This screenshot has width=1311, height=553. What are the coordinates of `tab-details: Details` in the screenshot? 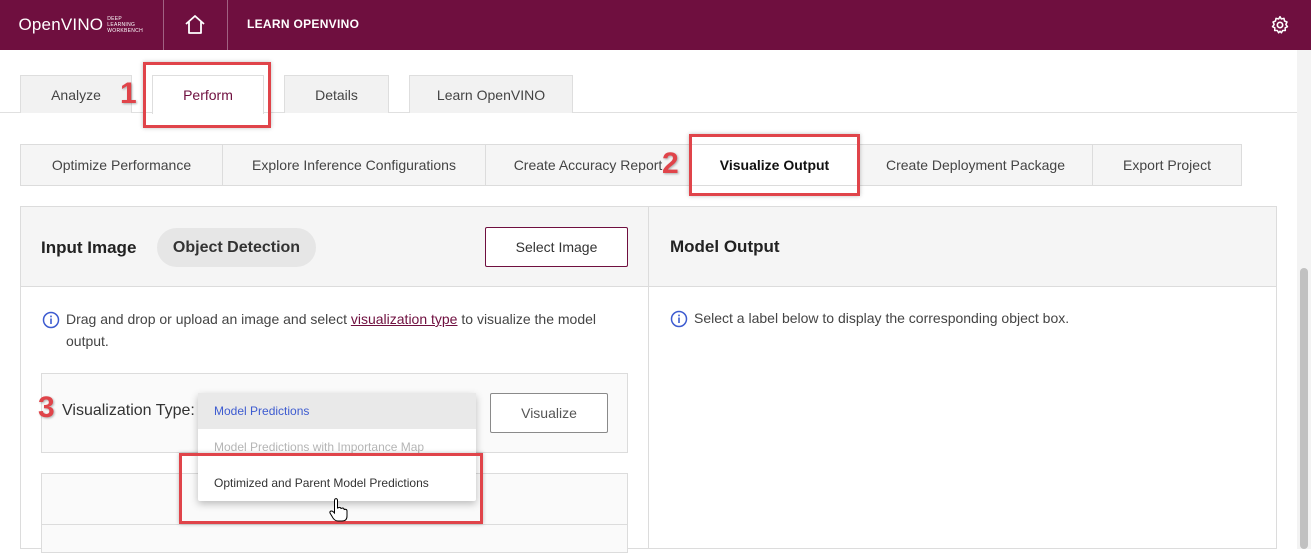 It's located at (336, 94).